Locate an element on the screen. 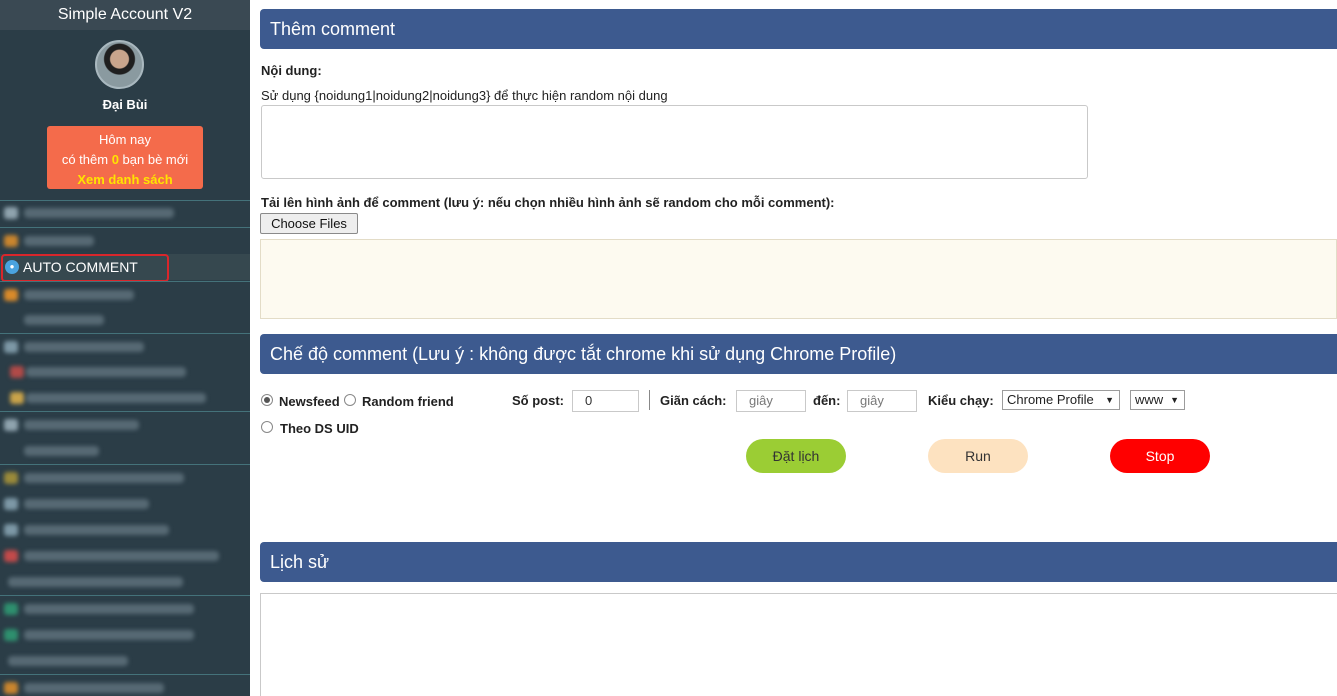 This screenshot has width=1337, height=696. history-log-area is located at coordinates (798, 644).